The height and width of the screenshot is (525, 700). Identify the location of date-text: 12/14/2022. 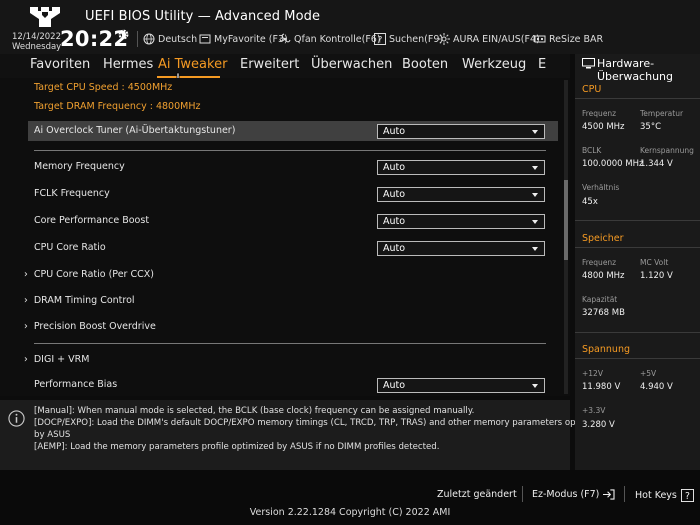
(36, 37).